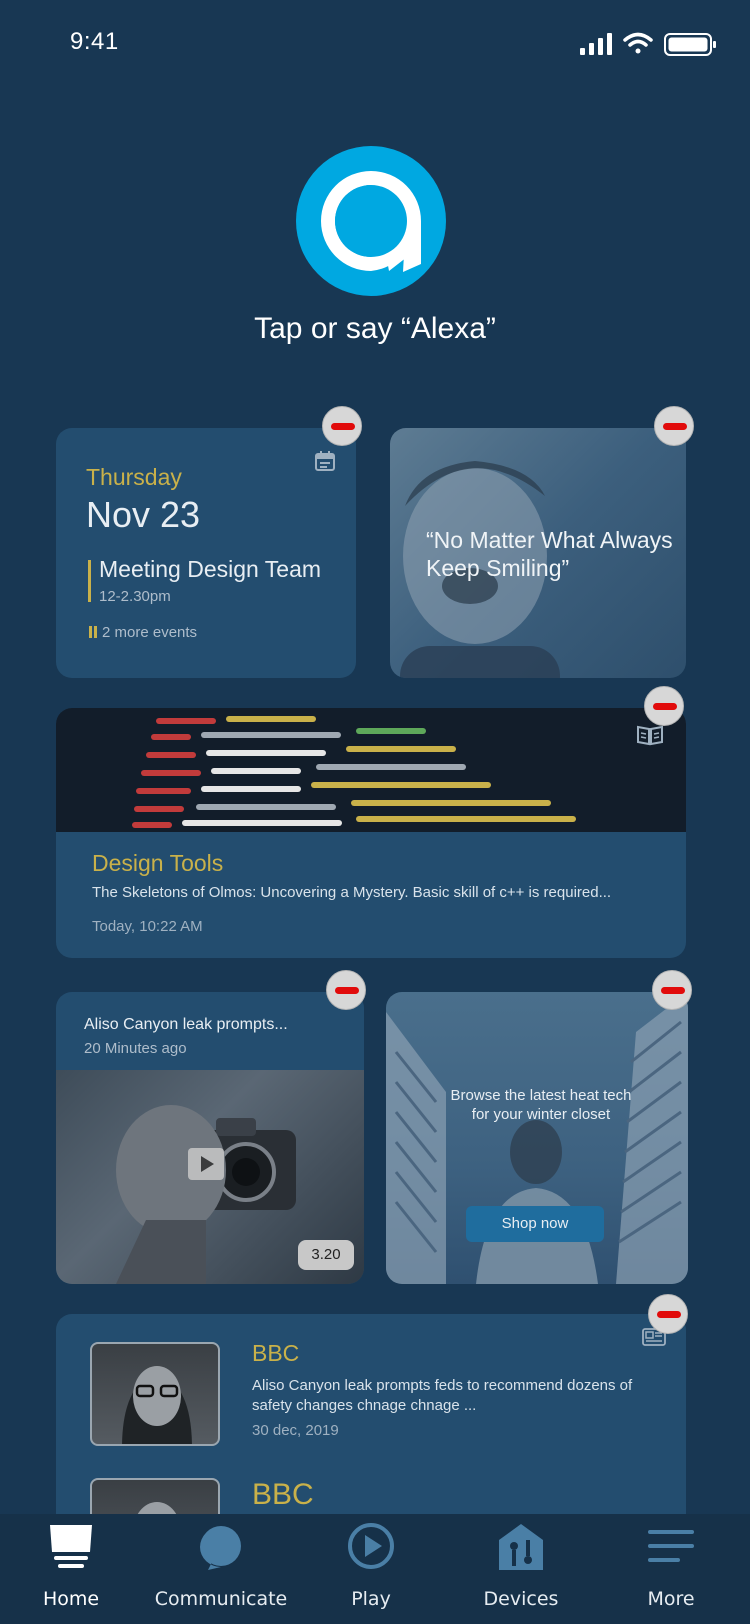 Image resolution: width=750 pixels, height=1624 pixels. I want to click on nav-label-devices: Devices, so click(521, 1599).